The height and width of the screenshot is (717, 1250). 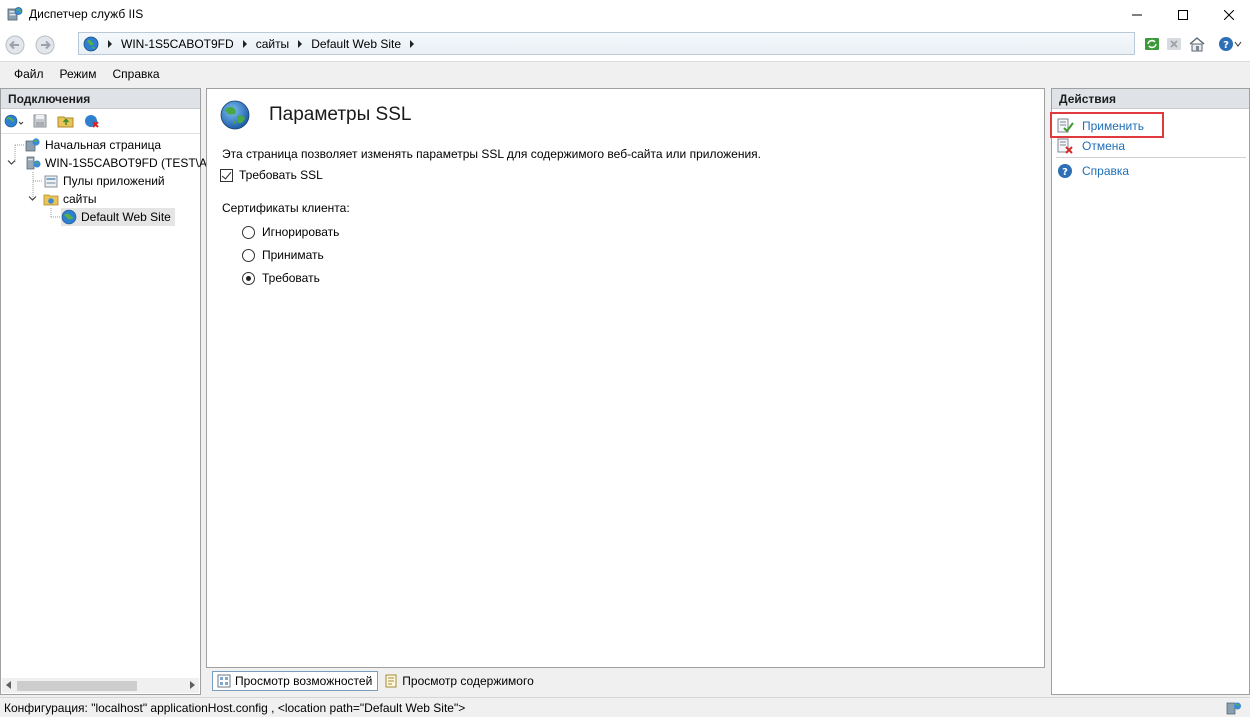 What do you see at coordinates (77, 686) in the screenshot?
I see `scrollbar-thumb` at bounding box center [77, 686].